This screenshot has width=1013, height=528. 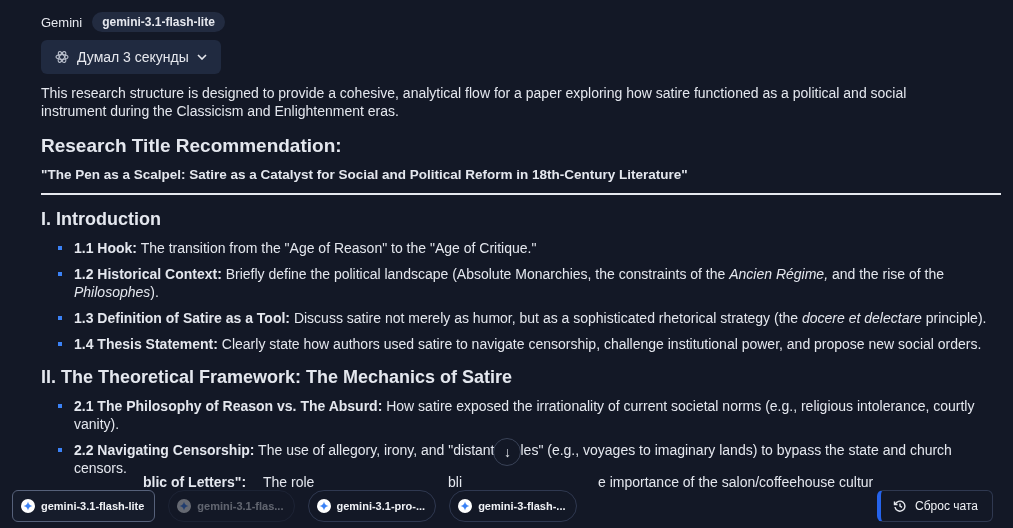 What do you see at coordinates (201, 57) in the screenshot?
I see `chevron-down-icon` at bounding box center [201, 57].